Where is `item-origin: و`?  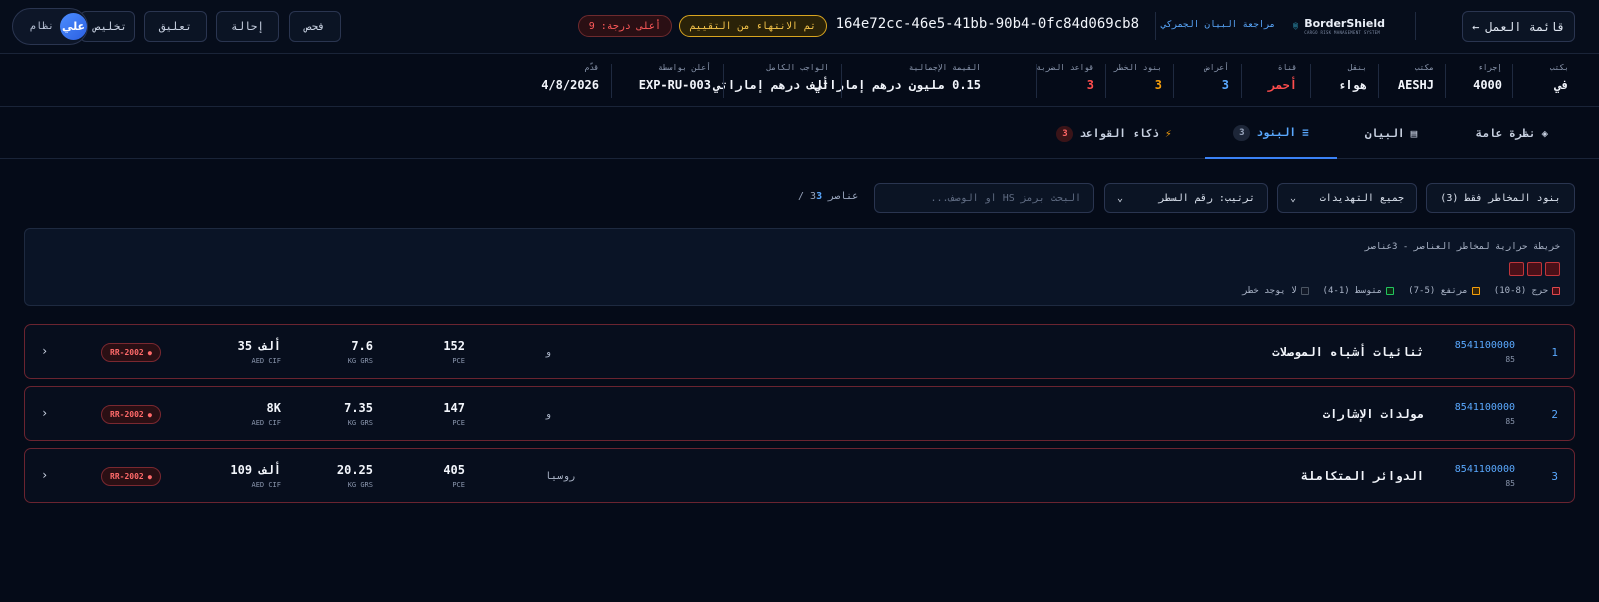 item-origin: و is located at coordinates (548, 414).